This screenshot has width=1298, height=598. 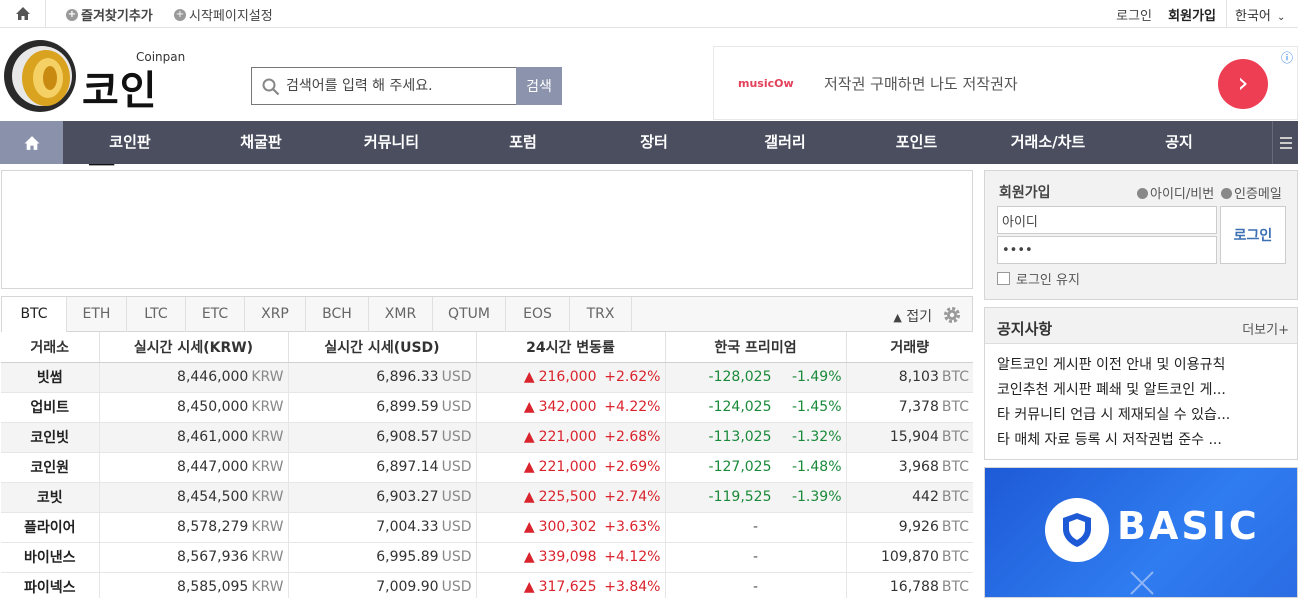 I want to click on change-cell: ▲ 225,500 +2.74%, so click(x=571, y=497).